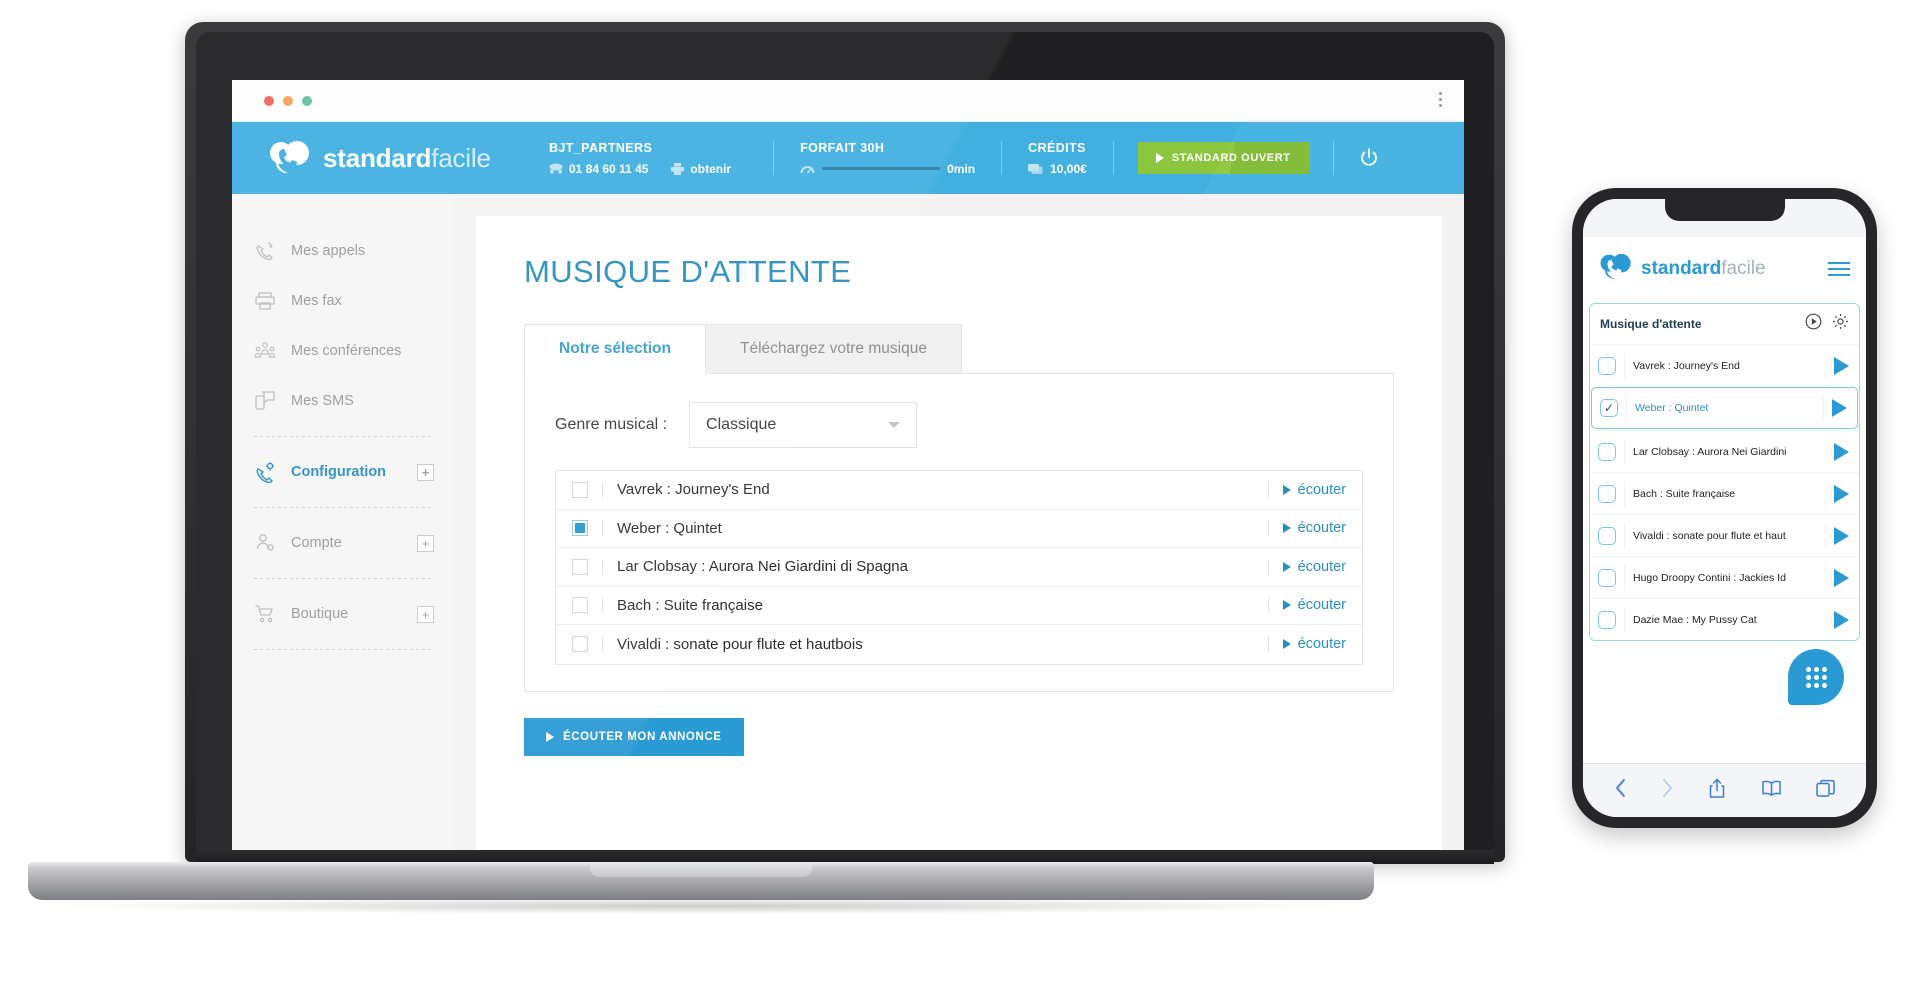  Describe the element at coordinates (343, 614) in the screenshot. I see `sidebar-item-boutique: Boutique +` at that location.